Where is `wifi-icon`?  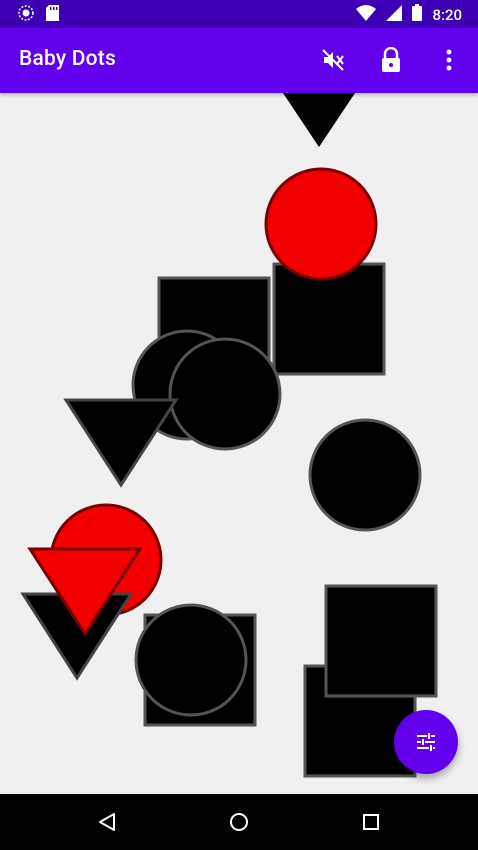 wifi-icon is located at coordinates (366, 14).